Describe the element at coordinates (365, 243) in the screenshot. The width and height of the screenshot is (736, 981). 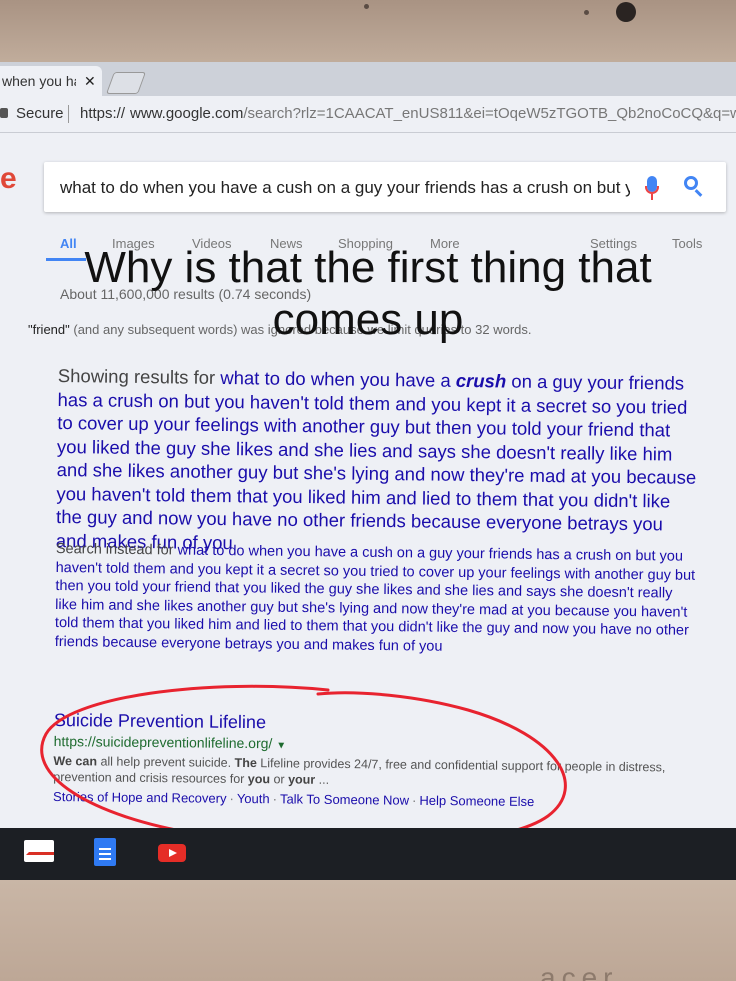
I see `tab-shopping: Shopping` at that location.